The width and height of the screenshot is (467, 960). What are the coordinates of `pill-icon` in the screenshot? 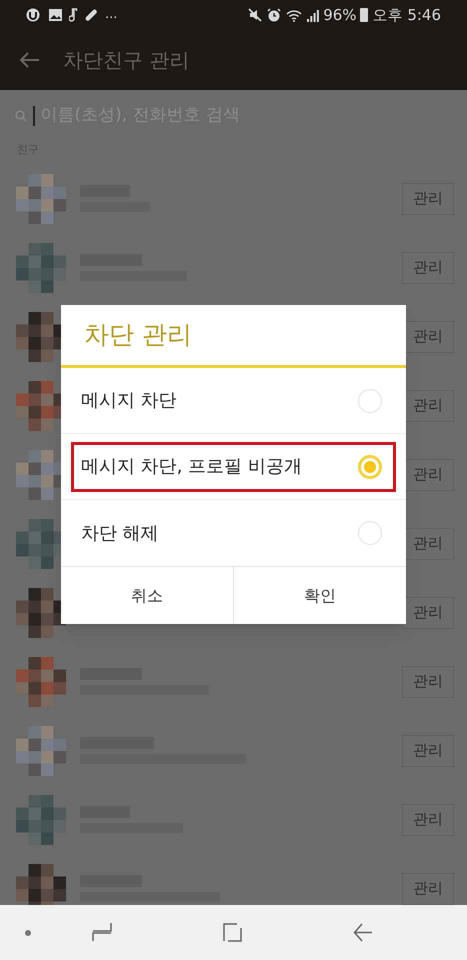 It's located at (91, 15).